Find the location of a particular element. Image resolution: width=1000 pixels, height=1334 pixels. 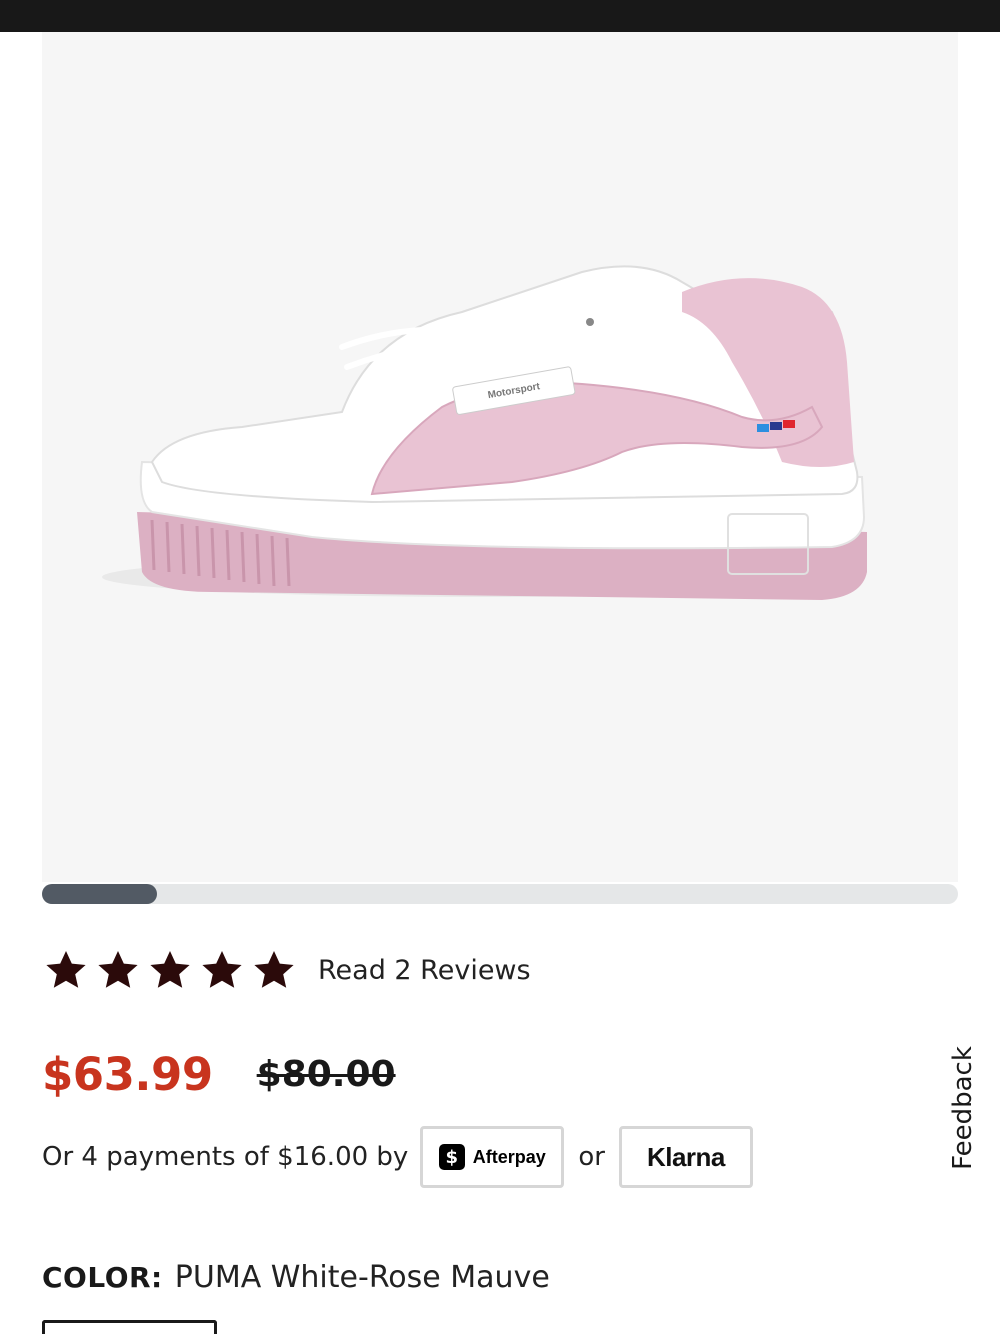

color-row: COLOR: PUMA White-Rose Mauve is located at coordinates (296, 1277).